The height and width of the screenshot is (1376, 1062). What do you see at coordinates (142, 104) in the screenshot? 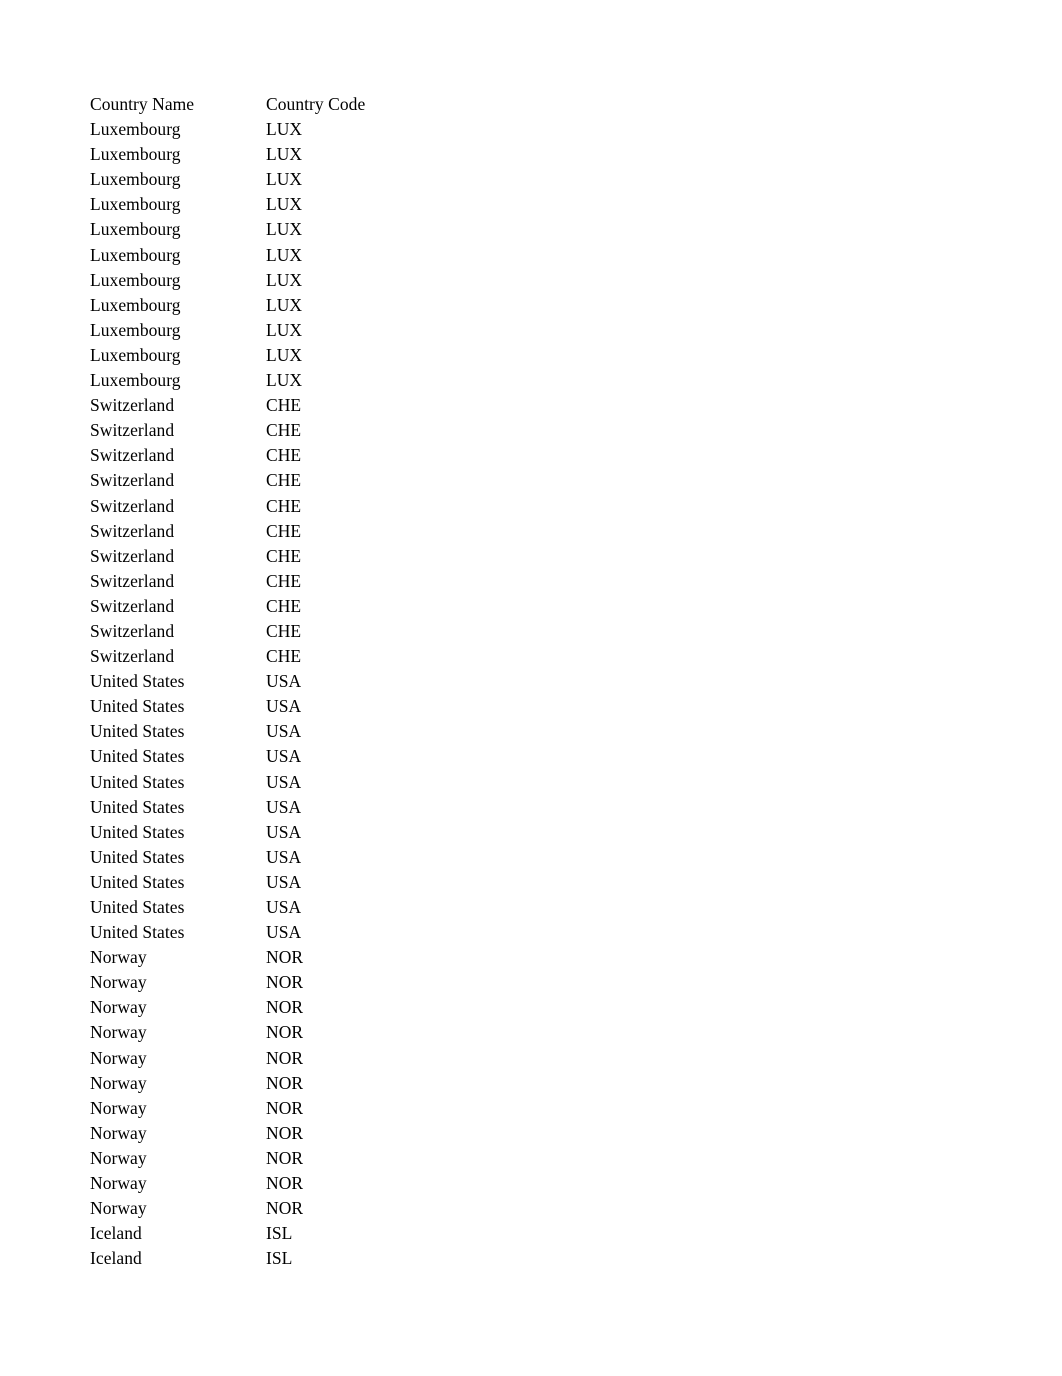
I see `column-header-country-name: Country Name` at bounding box center [142, 104].